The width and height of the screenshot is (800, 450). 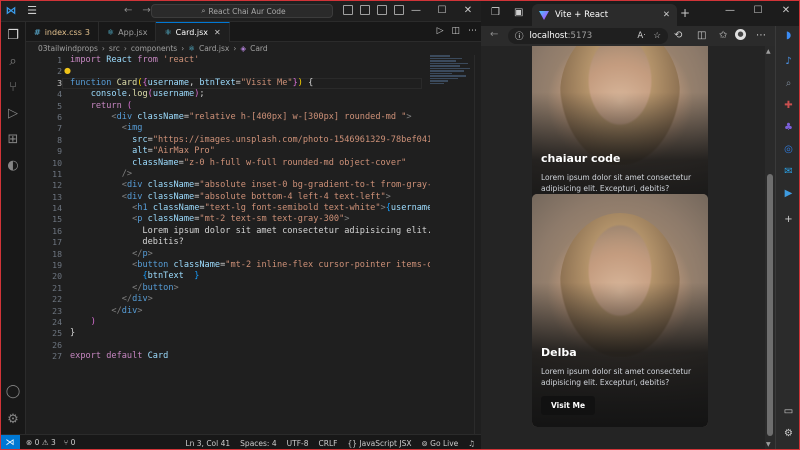 I want to click on toggle-sidebar-icon, so click(x=348, y=10).